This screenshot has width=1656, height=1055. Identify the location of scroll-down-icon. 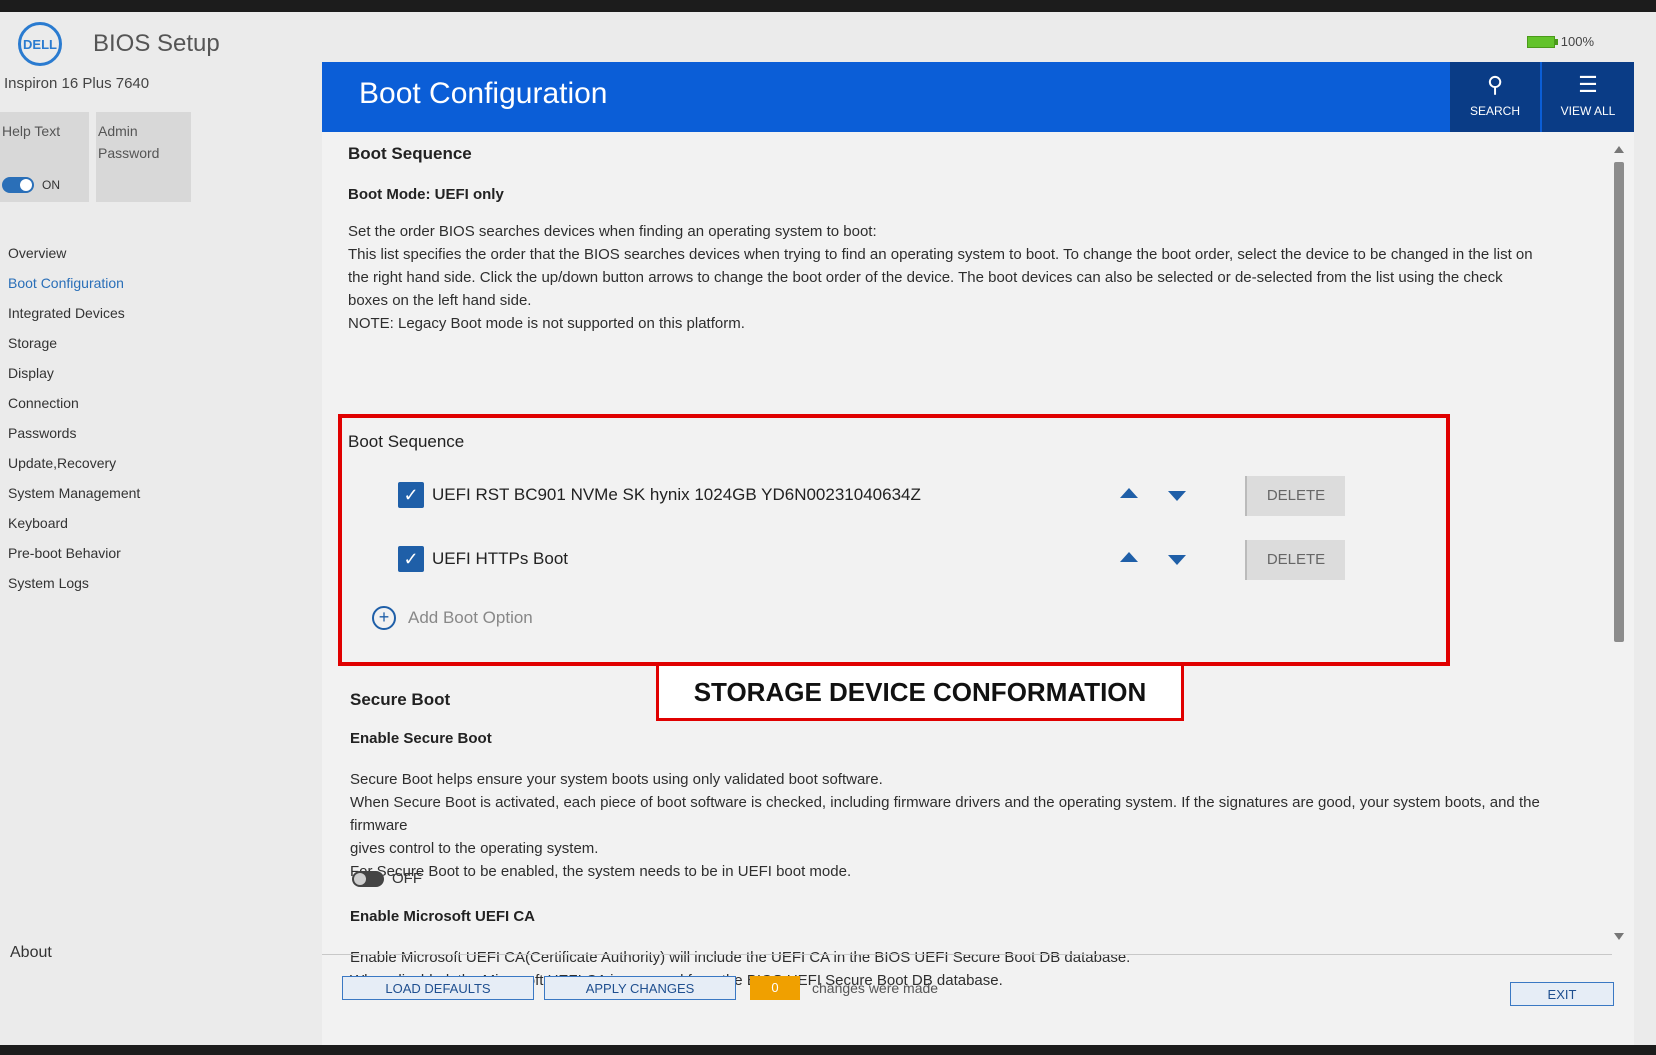
(1619, 936).